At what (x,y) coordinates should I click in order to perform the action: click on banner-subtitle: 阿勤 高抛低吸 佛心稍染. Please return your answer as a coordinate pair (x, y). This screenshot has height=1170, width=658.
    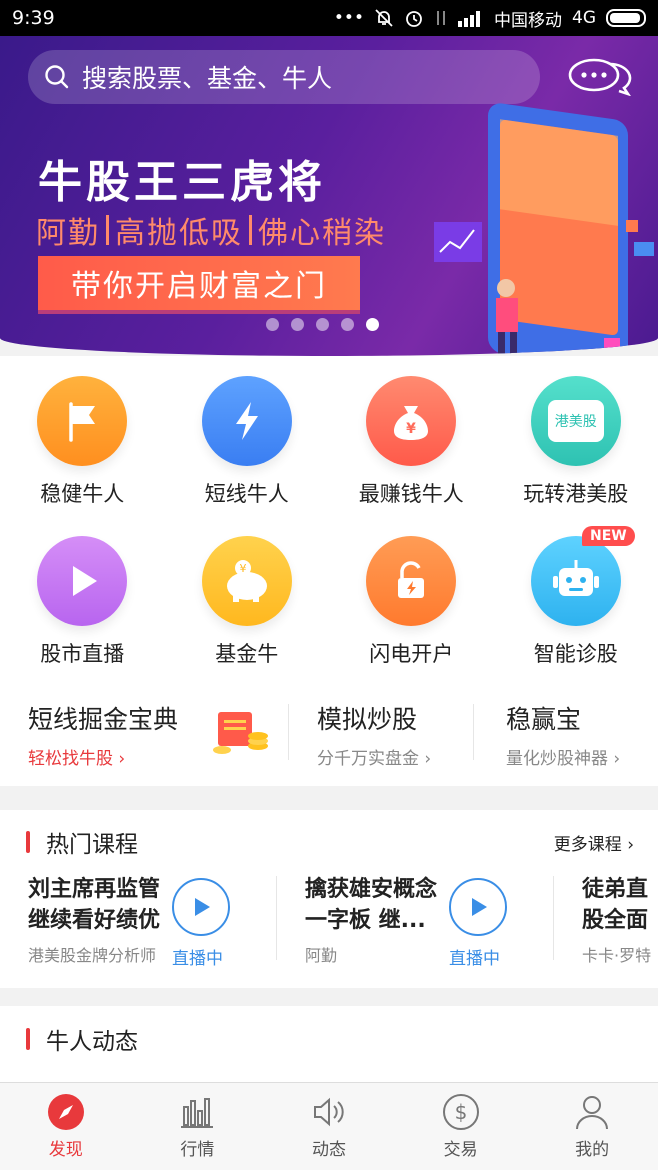
    Looking at the image, I should click on (211, 230).